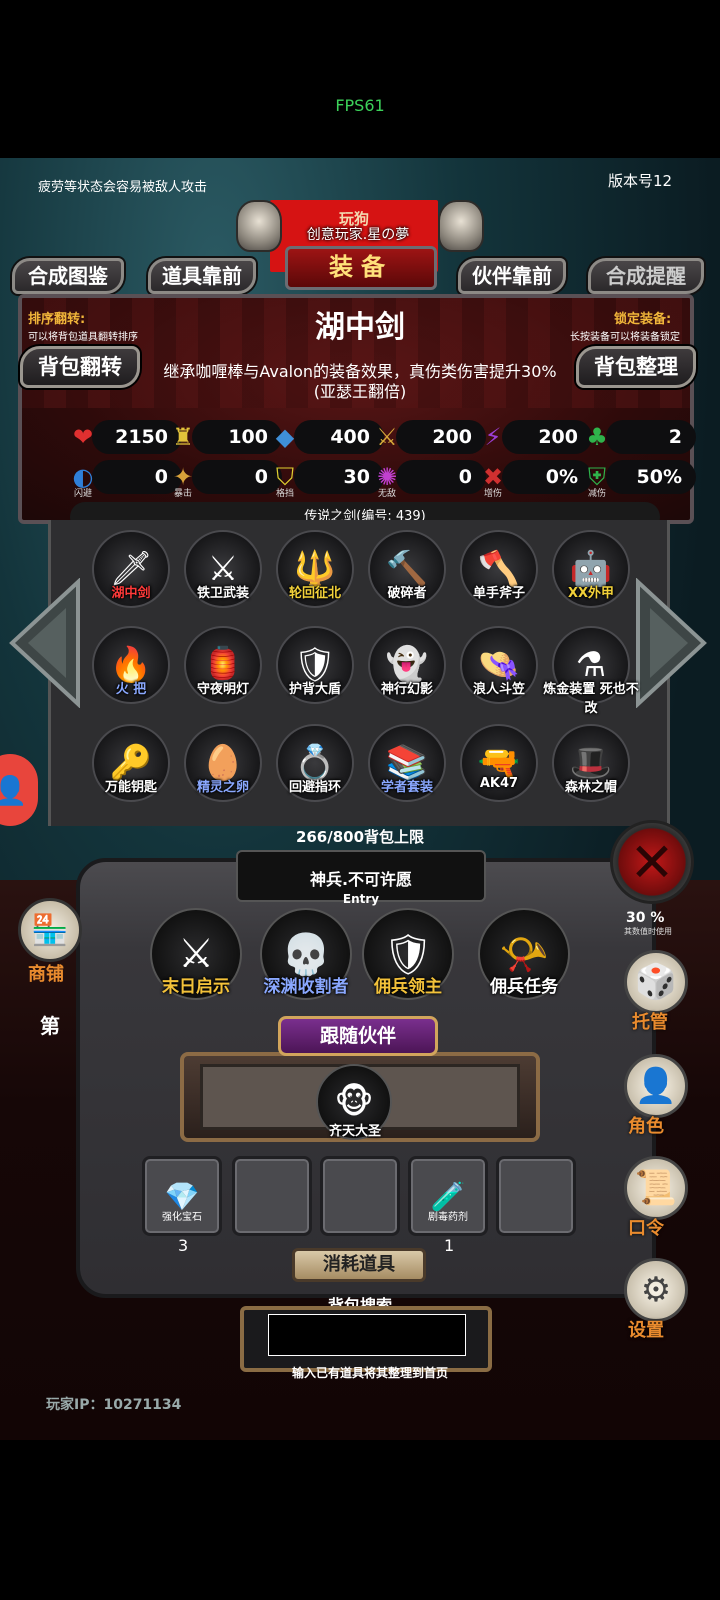  Describe the element at coordinates (590, 787) in the screenshot. I see `inventory-item-label: 森林之帽` at that location.